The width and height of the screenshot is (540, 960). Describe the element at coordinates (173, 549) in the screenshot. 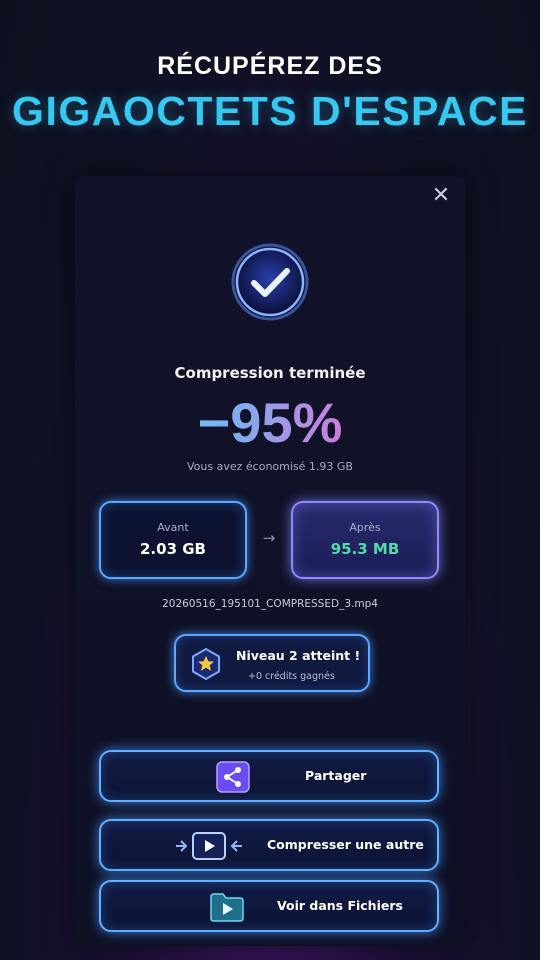

I see `size-before-value: 2.03 GB` at that location.